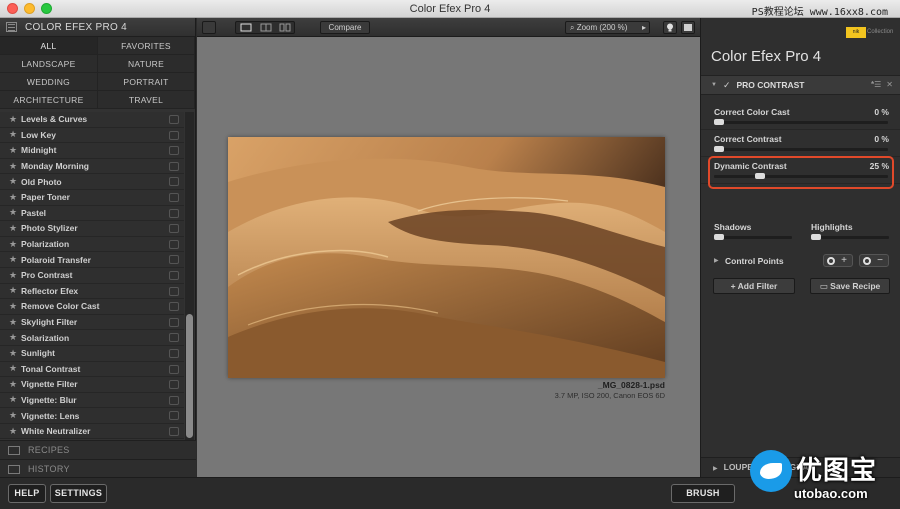  Describe the element at coordinates (688, 27) in the screenshot. I see `background-toggle-icon` at that location.